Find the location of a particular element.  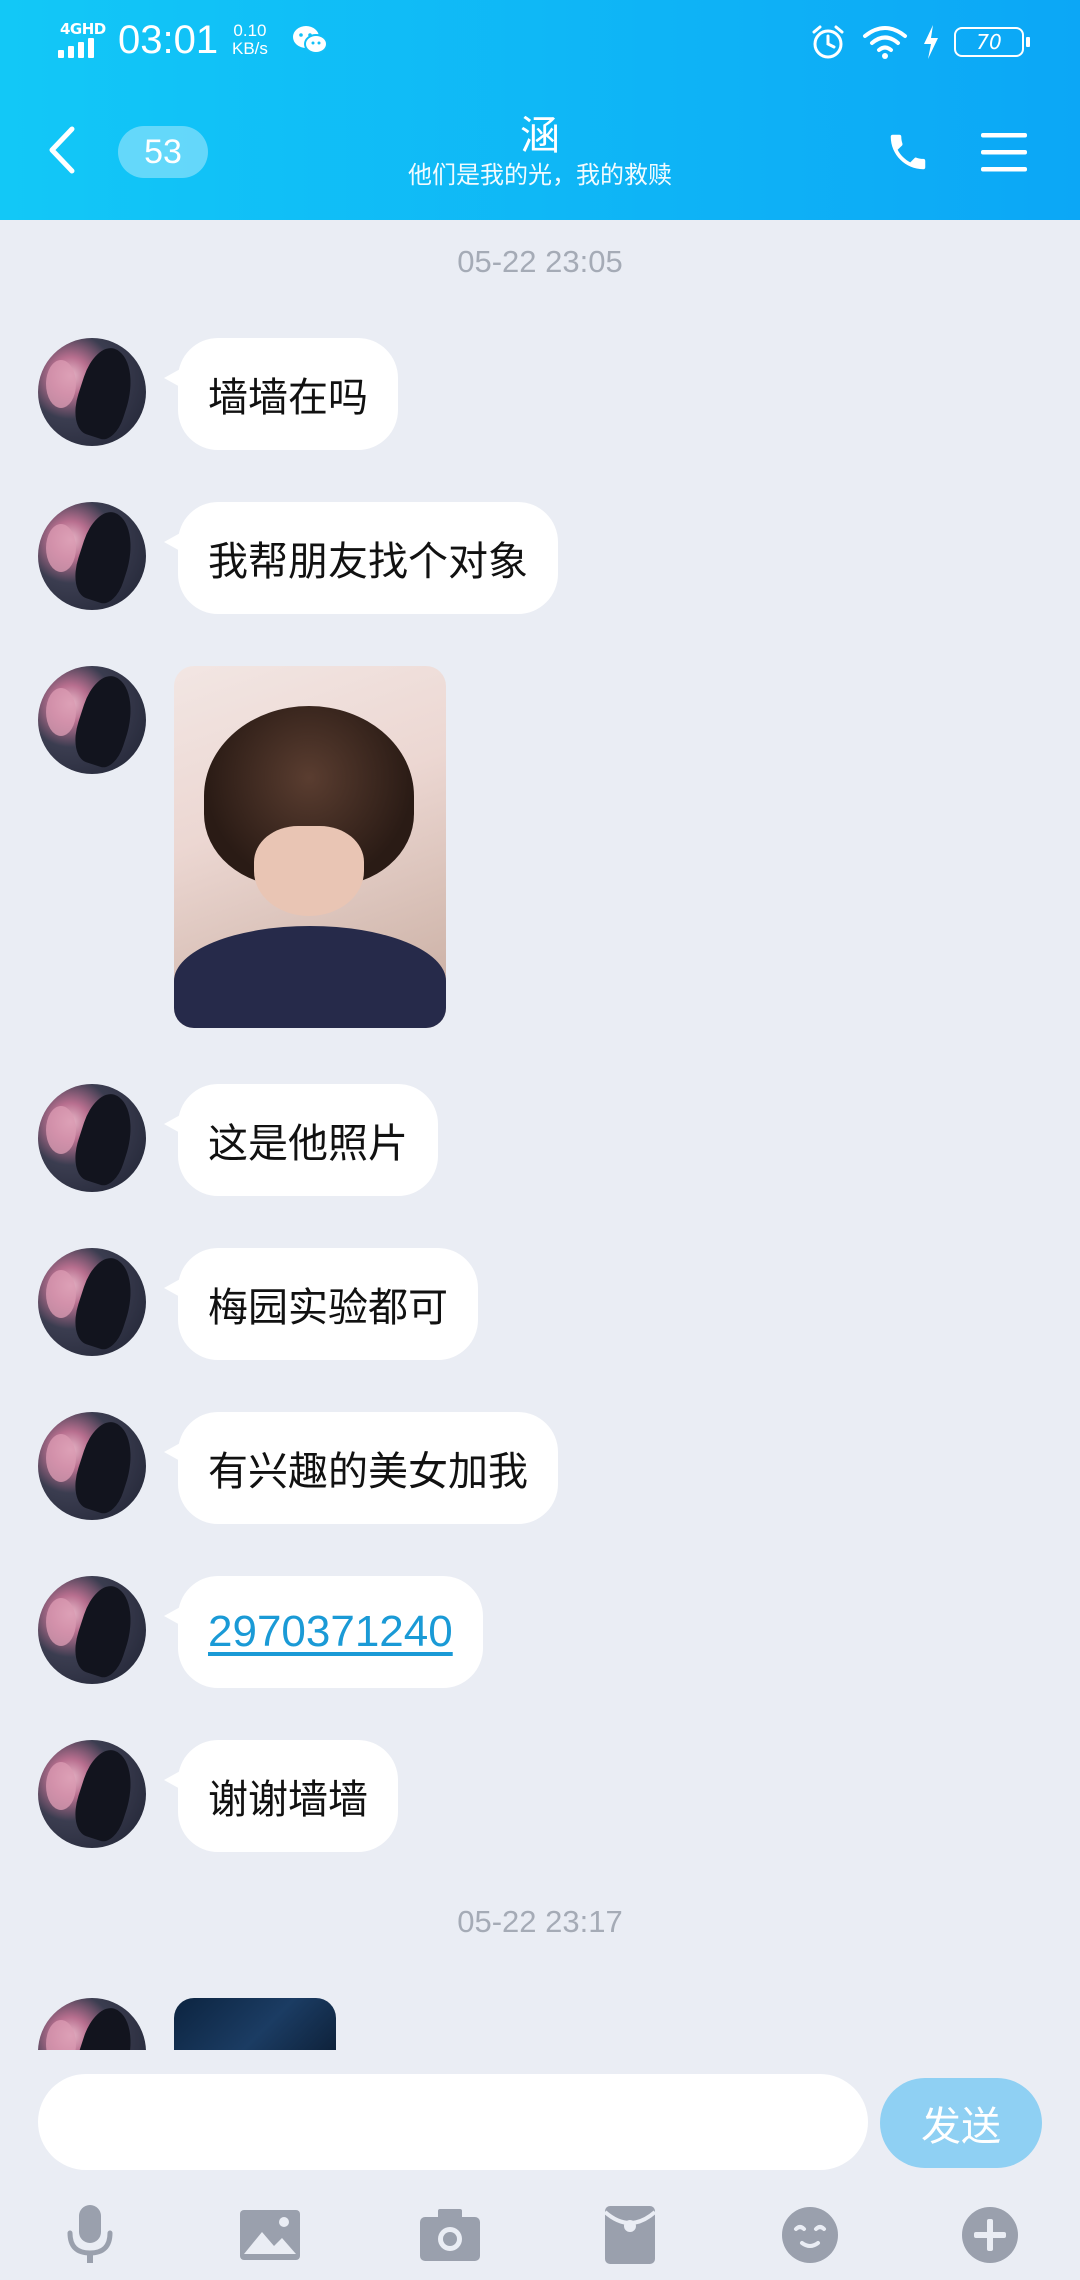

camera-icon is located at coordinates (450, 2235).